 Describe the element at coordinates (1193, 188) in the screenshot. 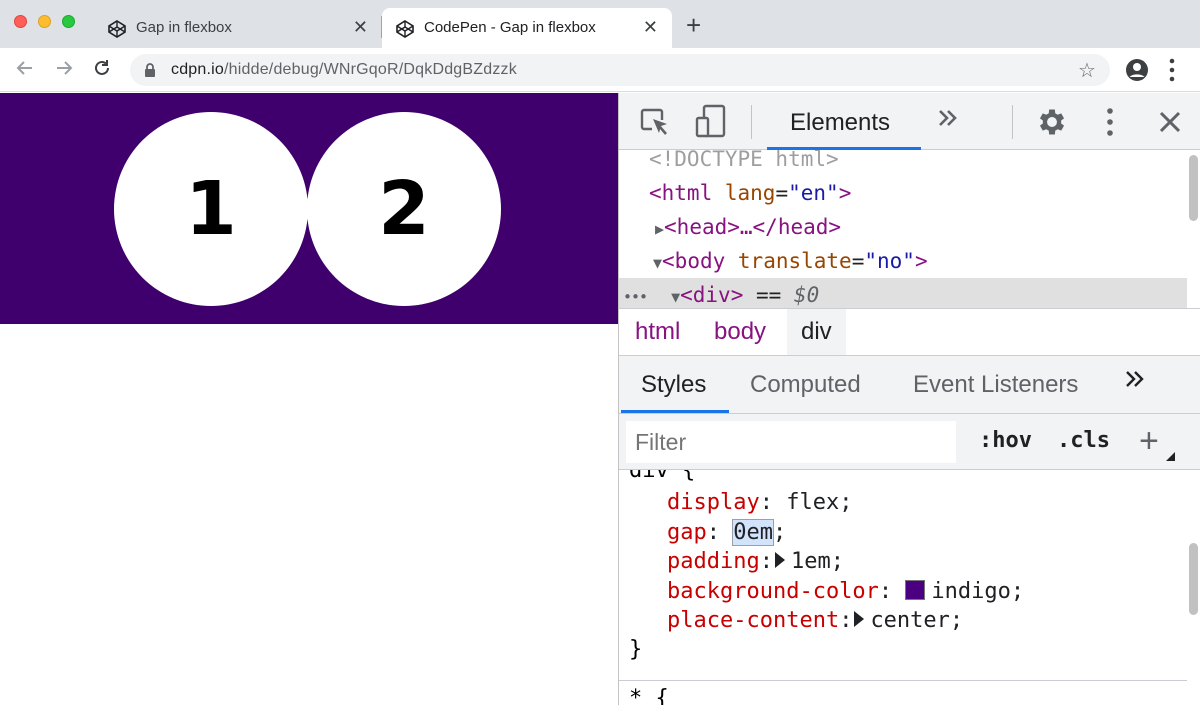

I see `dom-scrollbar` at that location.